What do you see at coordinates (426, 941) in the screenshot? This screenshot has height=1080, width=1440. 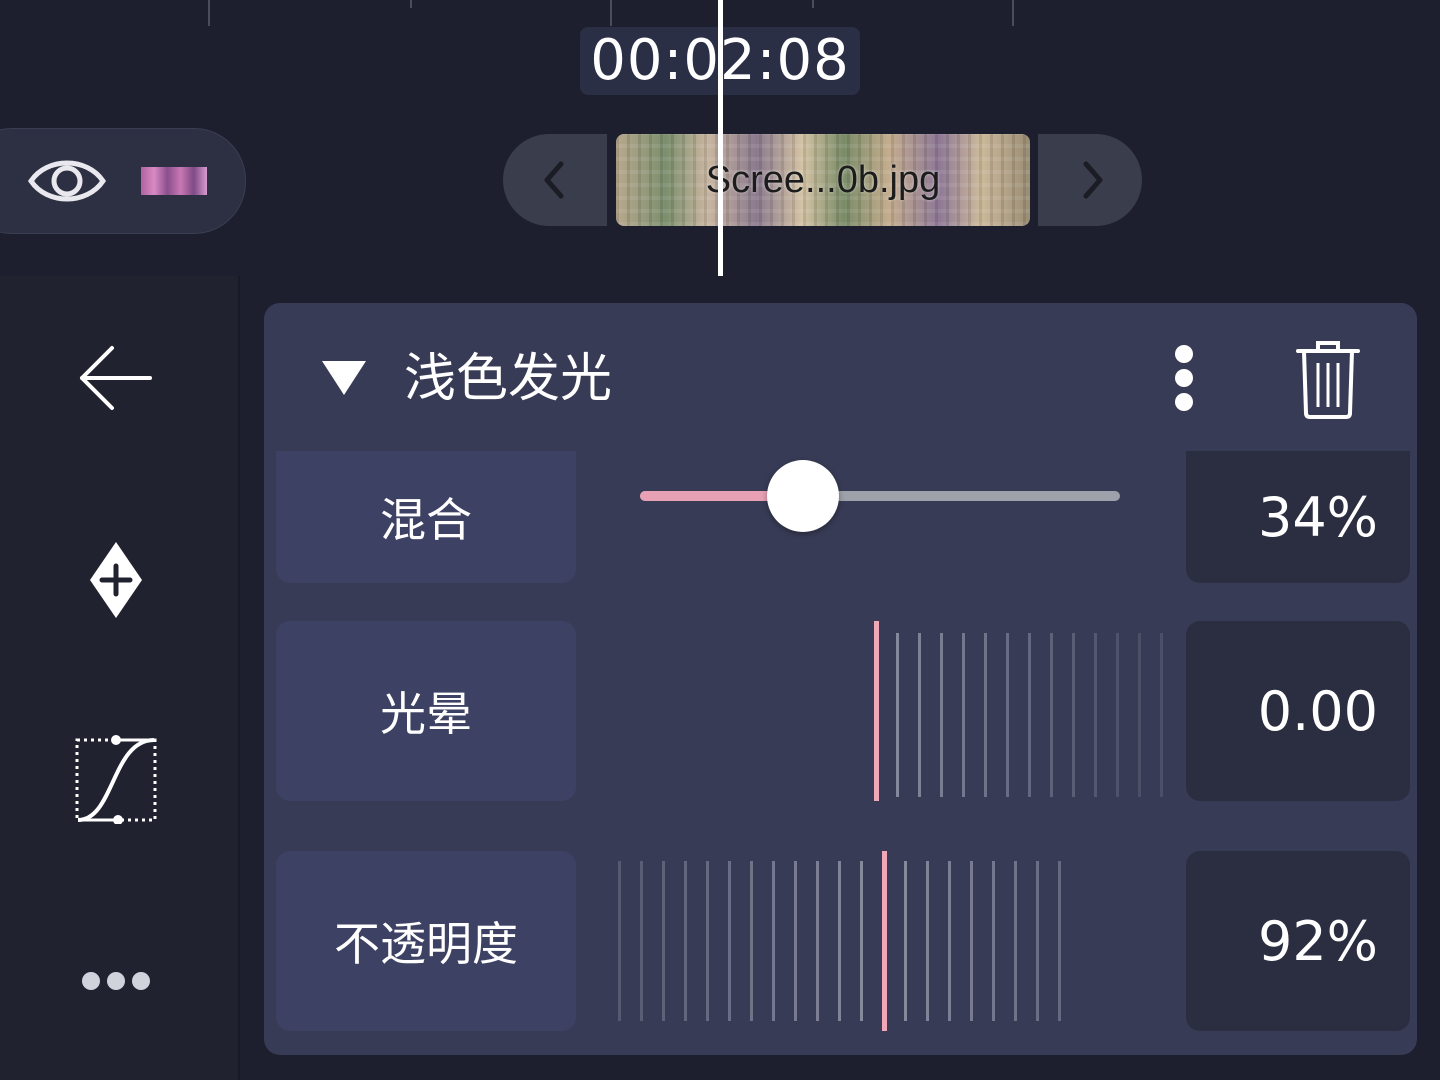 I see `opacity-label: 不透明度` at bounding box center [426, 941].